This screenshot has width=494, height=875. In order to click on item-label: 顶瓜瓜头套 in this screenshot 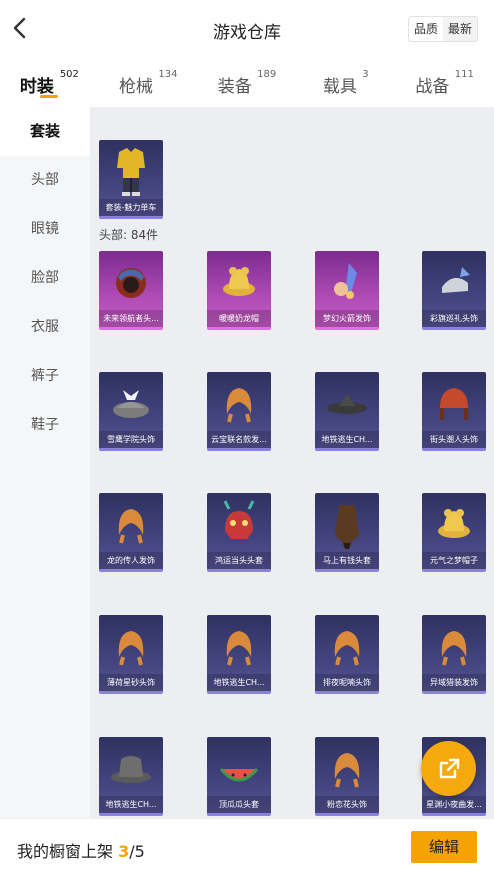, I will do `click(239, 804)`.